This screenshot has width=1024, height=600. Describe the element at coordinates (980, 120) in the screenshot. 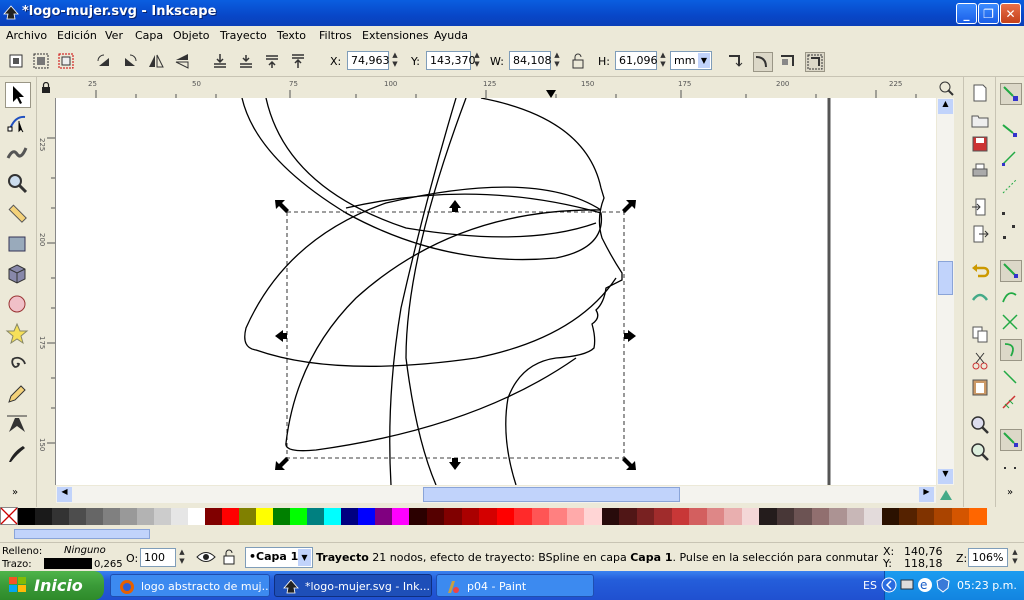

I see `open-folder-icon` at that location.